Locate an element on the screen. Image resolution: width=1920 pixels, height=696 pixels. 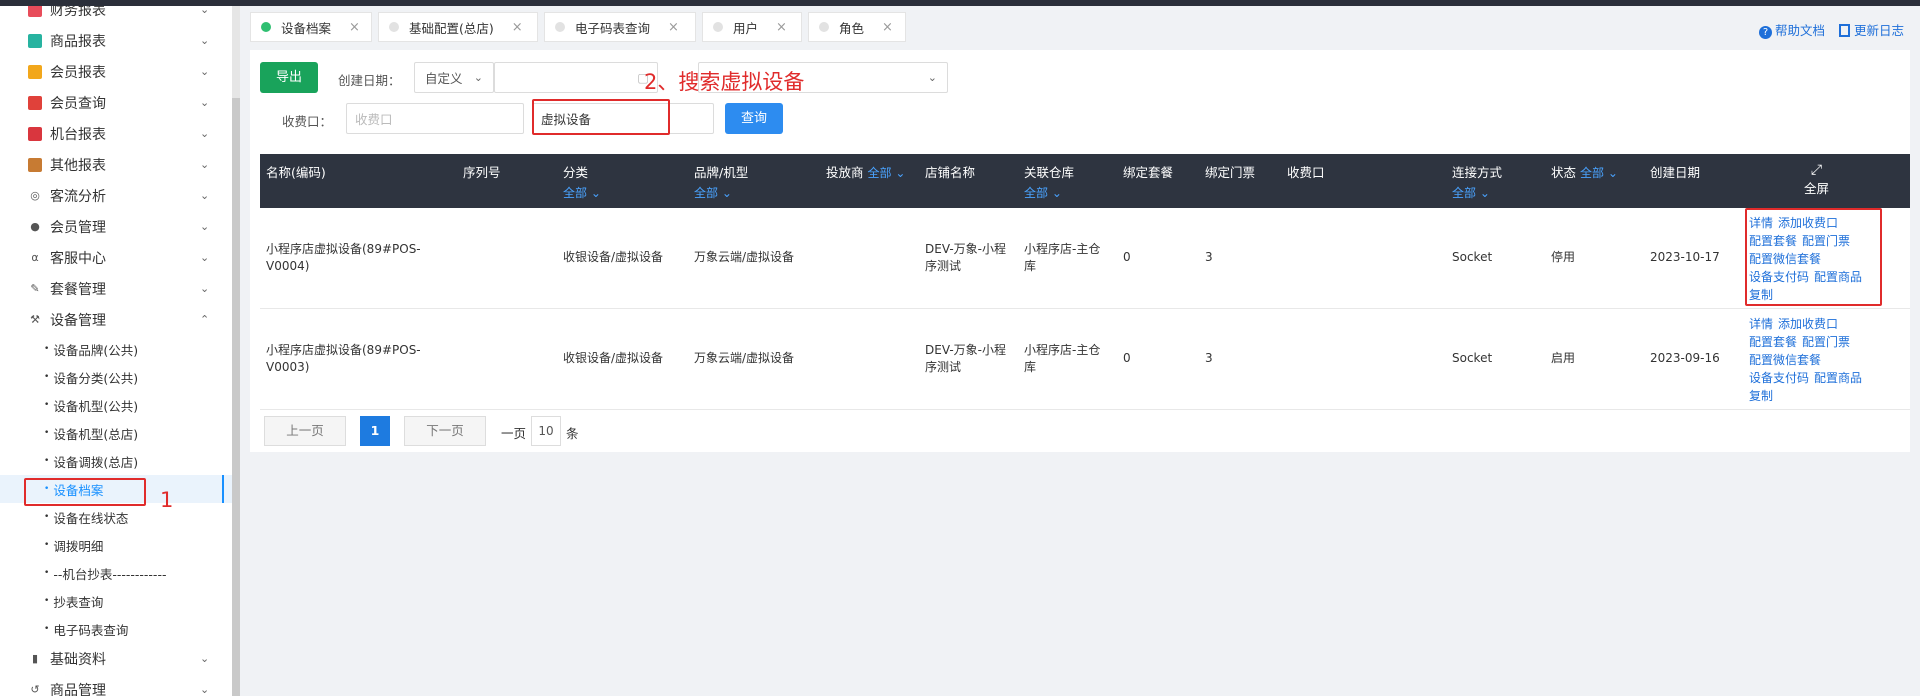
expand-icon: ⤢ is located at coordinates (1816, 170).